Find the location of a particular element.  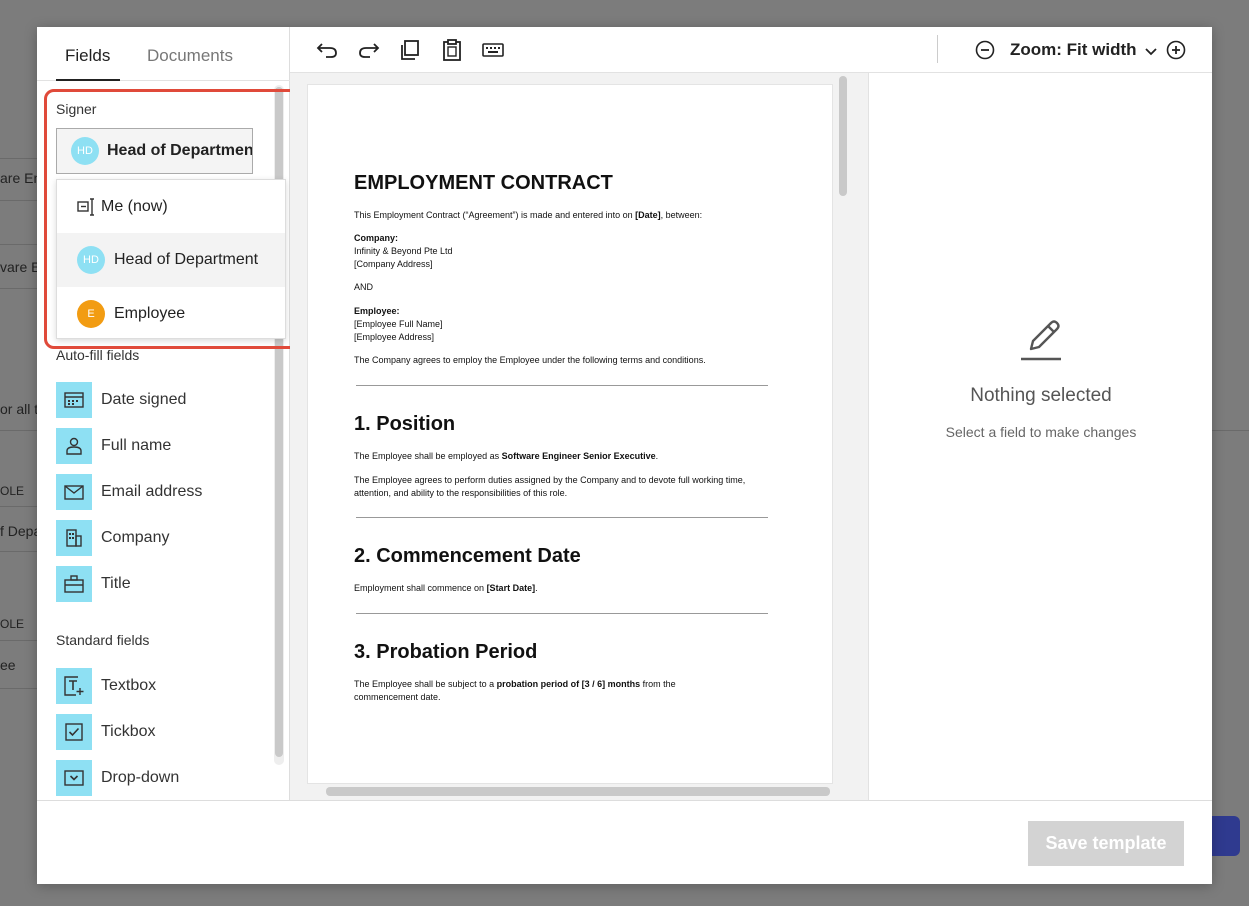

dropdown-icon is located at coordinates (74, 778).